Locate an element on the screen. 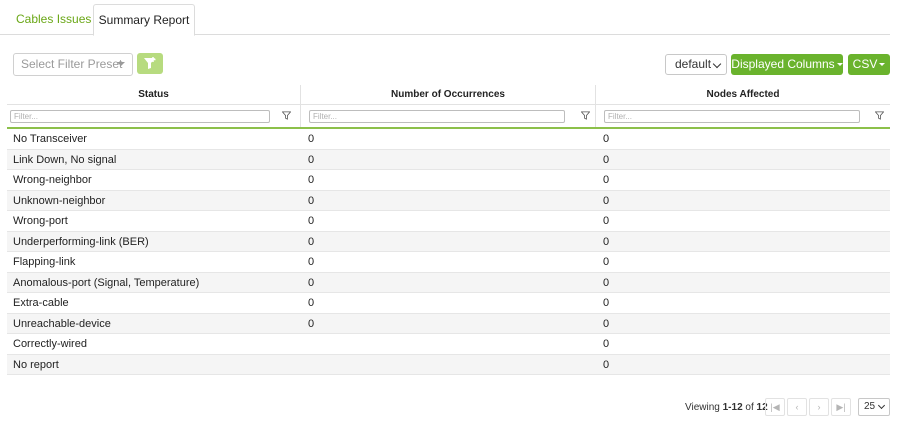  view-select-value: default is located at coordinates (693, 64).